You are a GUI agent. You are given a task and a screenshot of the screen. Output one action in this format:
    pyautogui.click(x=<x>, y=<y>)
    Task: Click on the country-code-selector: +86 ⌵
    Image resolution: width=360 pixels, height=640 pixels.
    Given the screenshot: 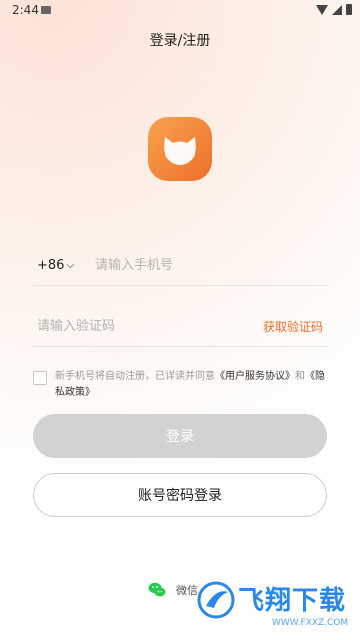 What is the action you would take?
    pyautogui.click(x=60, y=265)
    